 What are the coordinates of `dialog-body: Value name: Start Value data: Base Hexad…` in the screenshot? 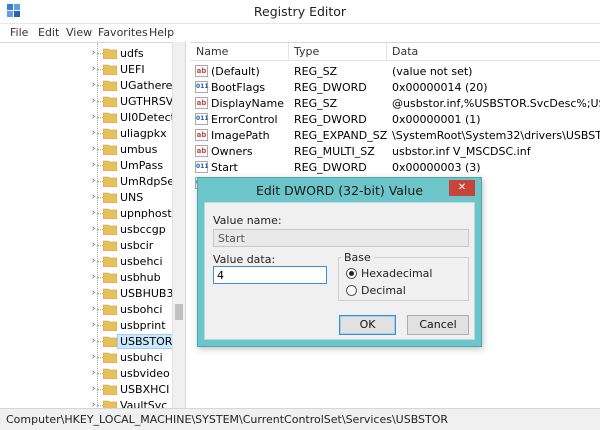 It's located at (339, 271).